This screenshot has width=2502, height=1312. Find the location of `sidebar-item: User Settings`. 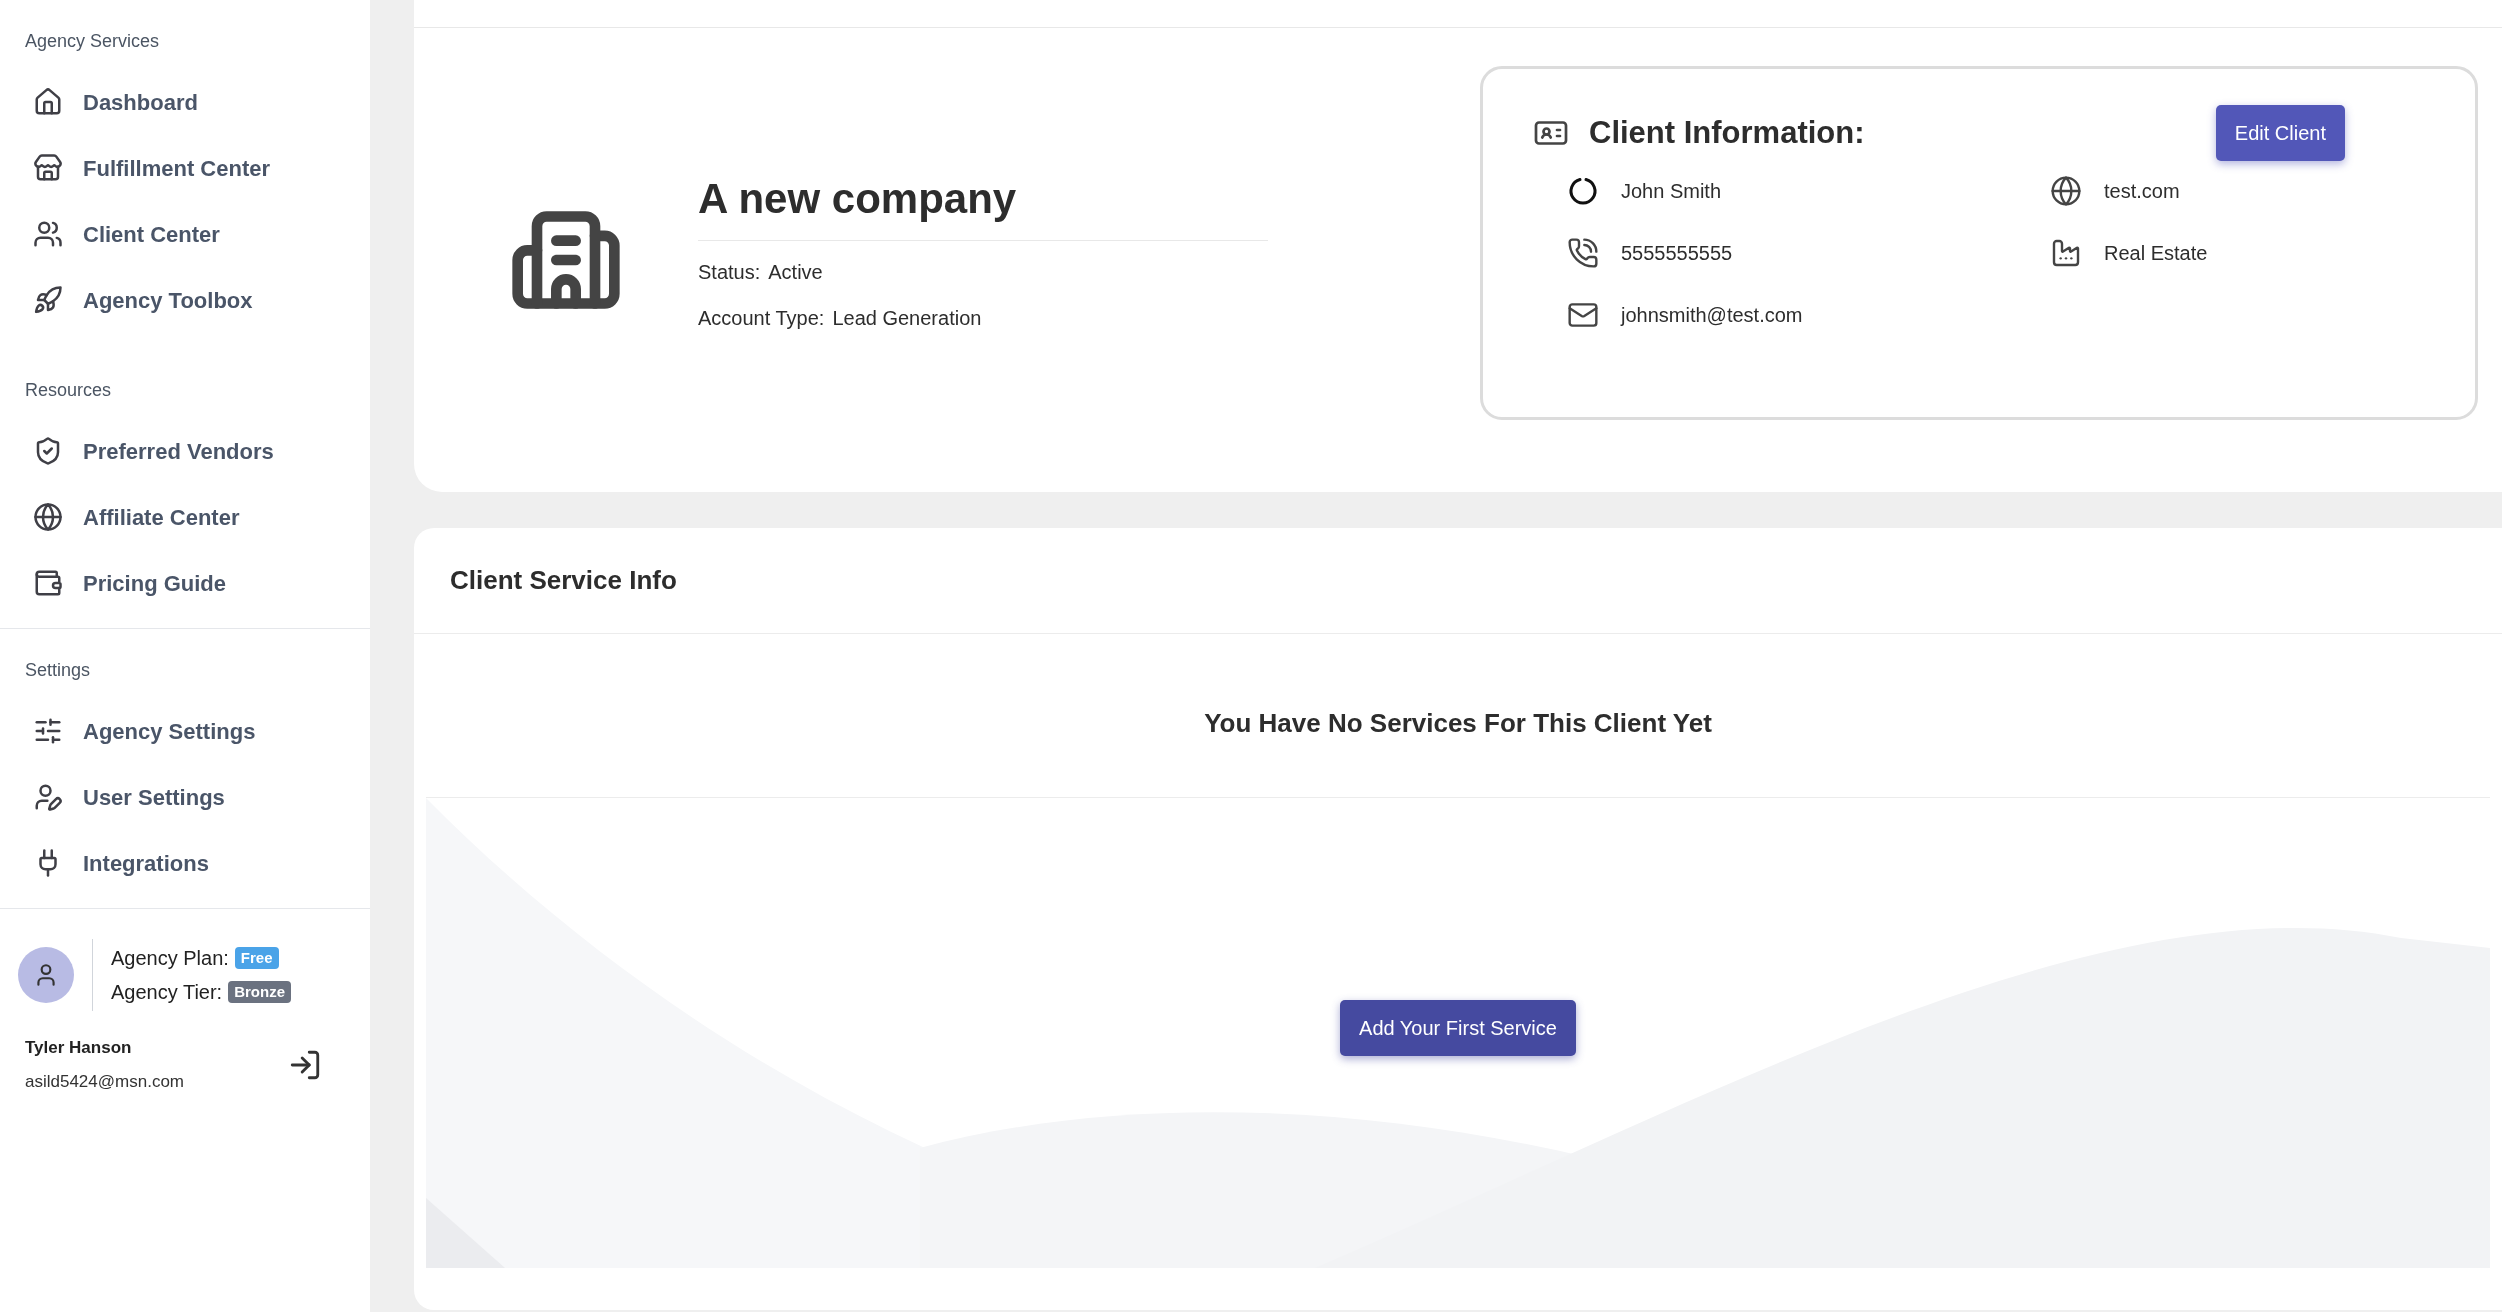

sidebar-item: User Settings is located at coordinates (185, 797).